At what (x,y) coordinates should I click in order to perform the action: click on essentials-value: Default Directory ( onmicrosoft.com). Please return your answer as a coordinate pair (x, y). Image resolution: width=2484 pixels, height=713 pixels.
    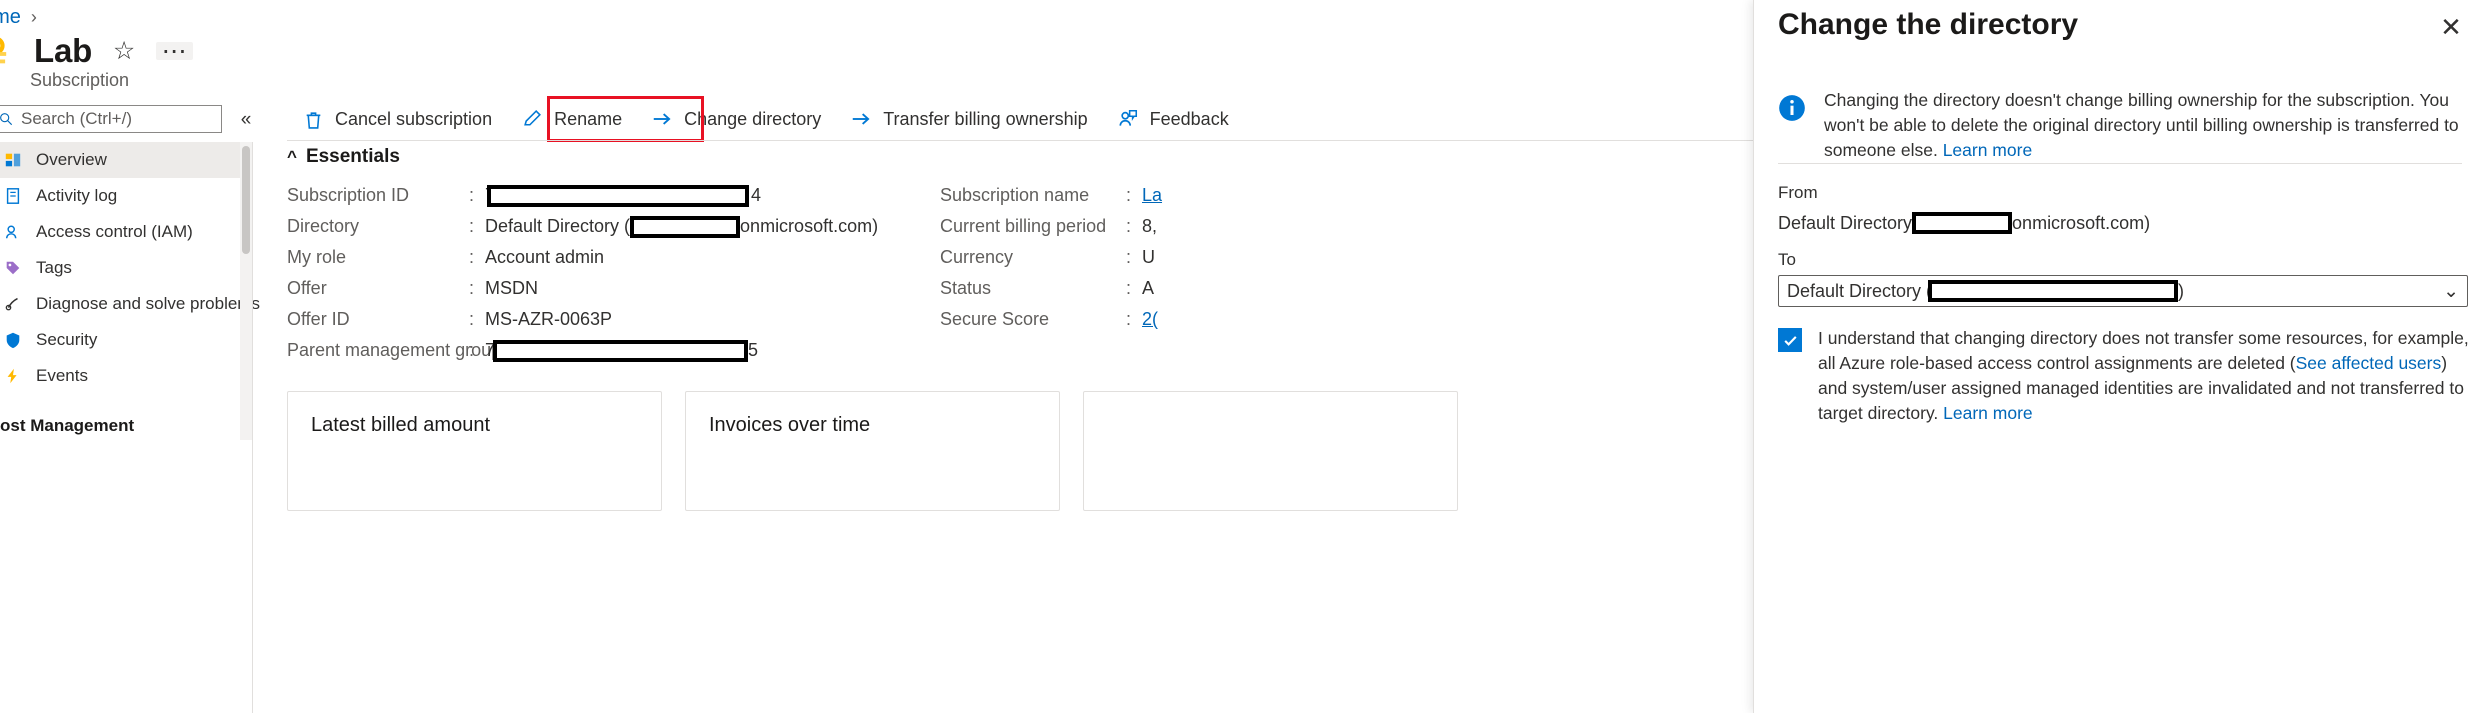
    Looking at the image, I should click on (681, 226).